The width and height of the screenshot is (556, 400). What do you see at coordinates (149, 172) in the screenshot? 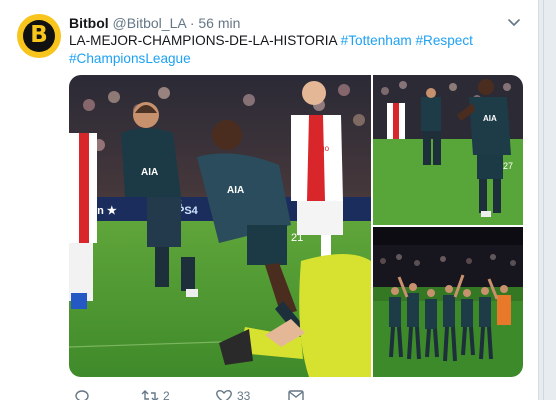
I see `jersey-sponsor-1: AIA` at bounding box center [149, 172].